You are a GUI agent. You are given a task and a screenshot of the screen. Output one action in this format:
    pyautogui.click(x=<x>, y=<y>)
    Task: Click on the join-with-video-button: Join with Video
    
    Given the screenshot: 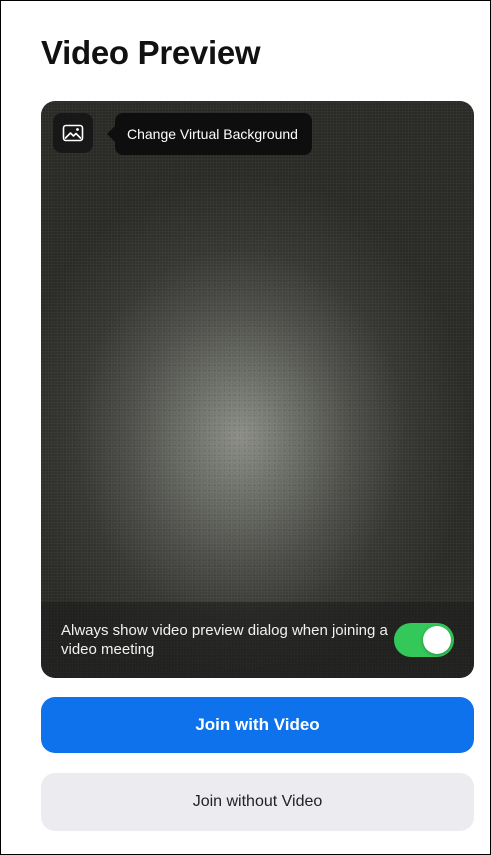 What is the action you would take?
    pyautogui.click(x=257, y=725)
    